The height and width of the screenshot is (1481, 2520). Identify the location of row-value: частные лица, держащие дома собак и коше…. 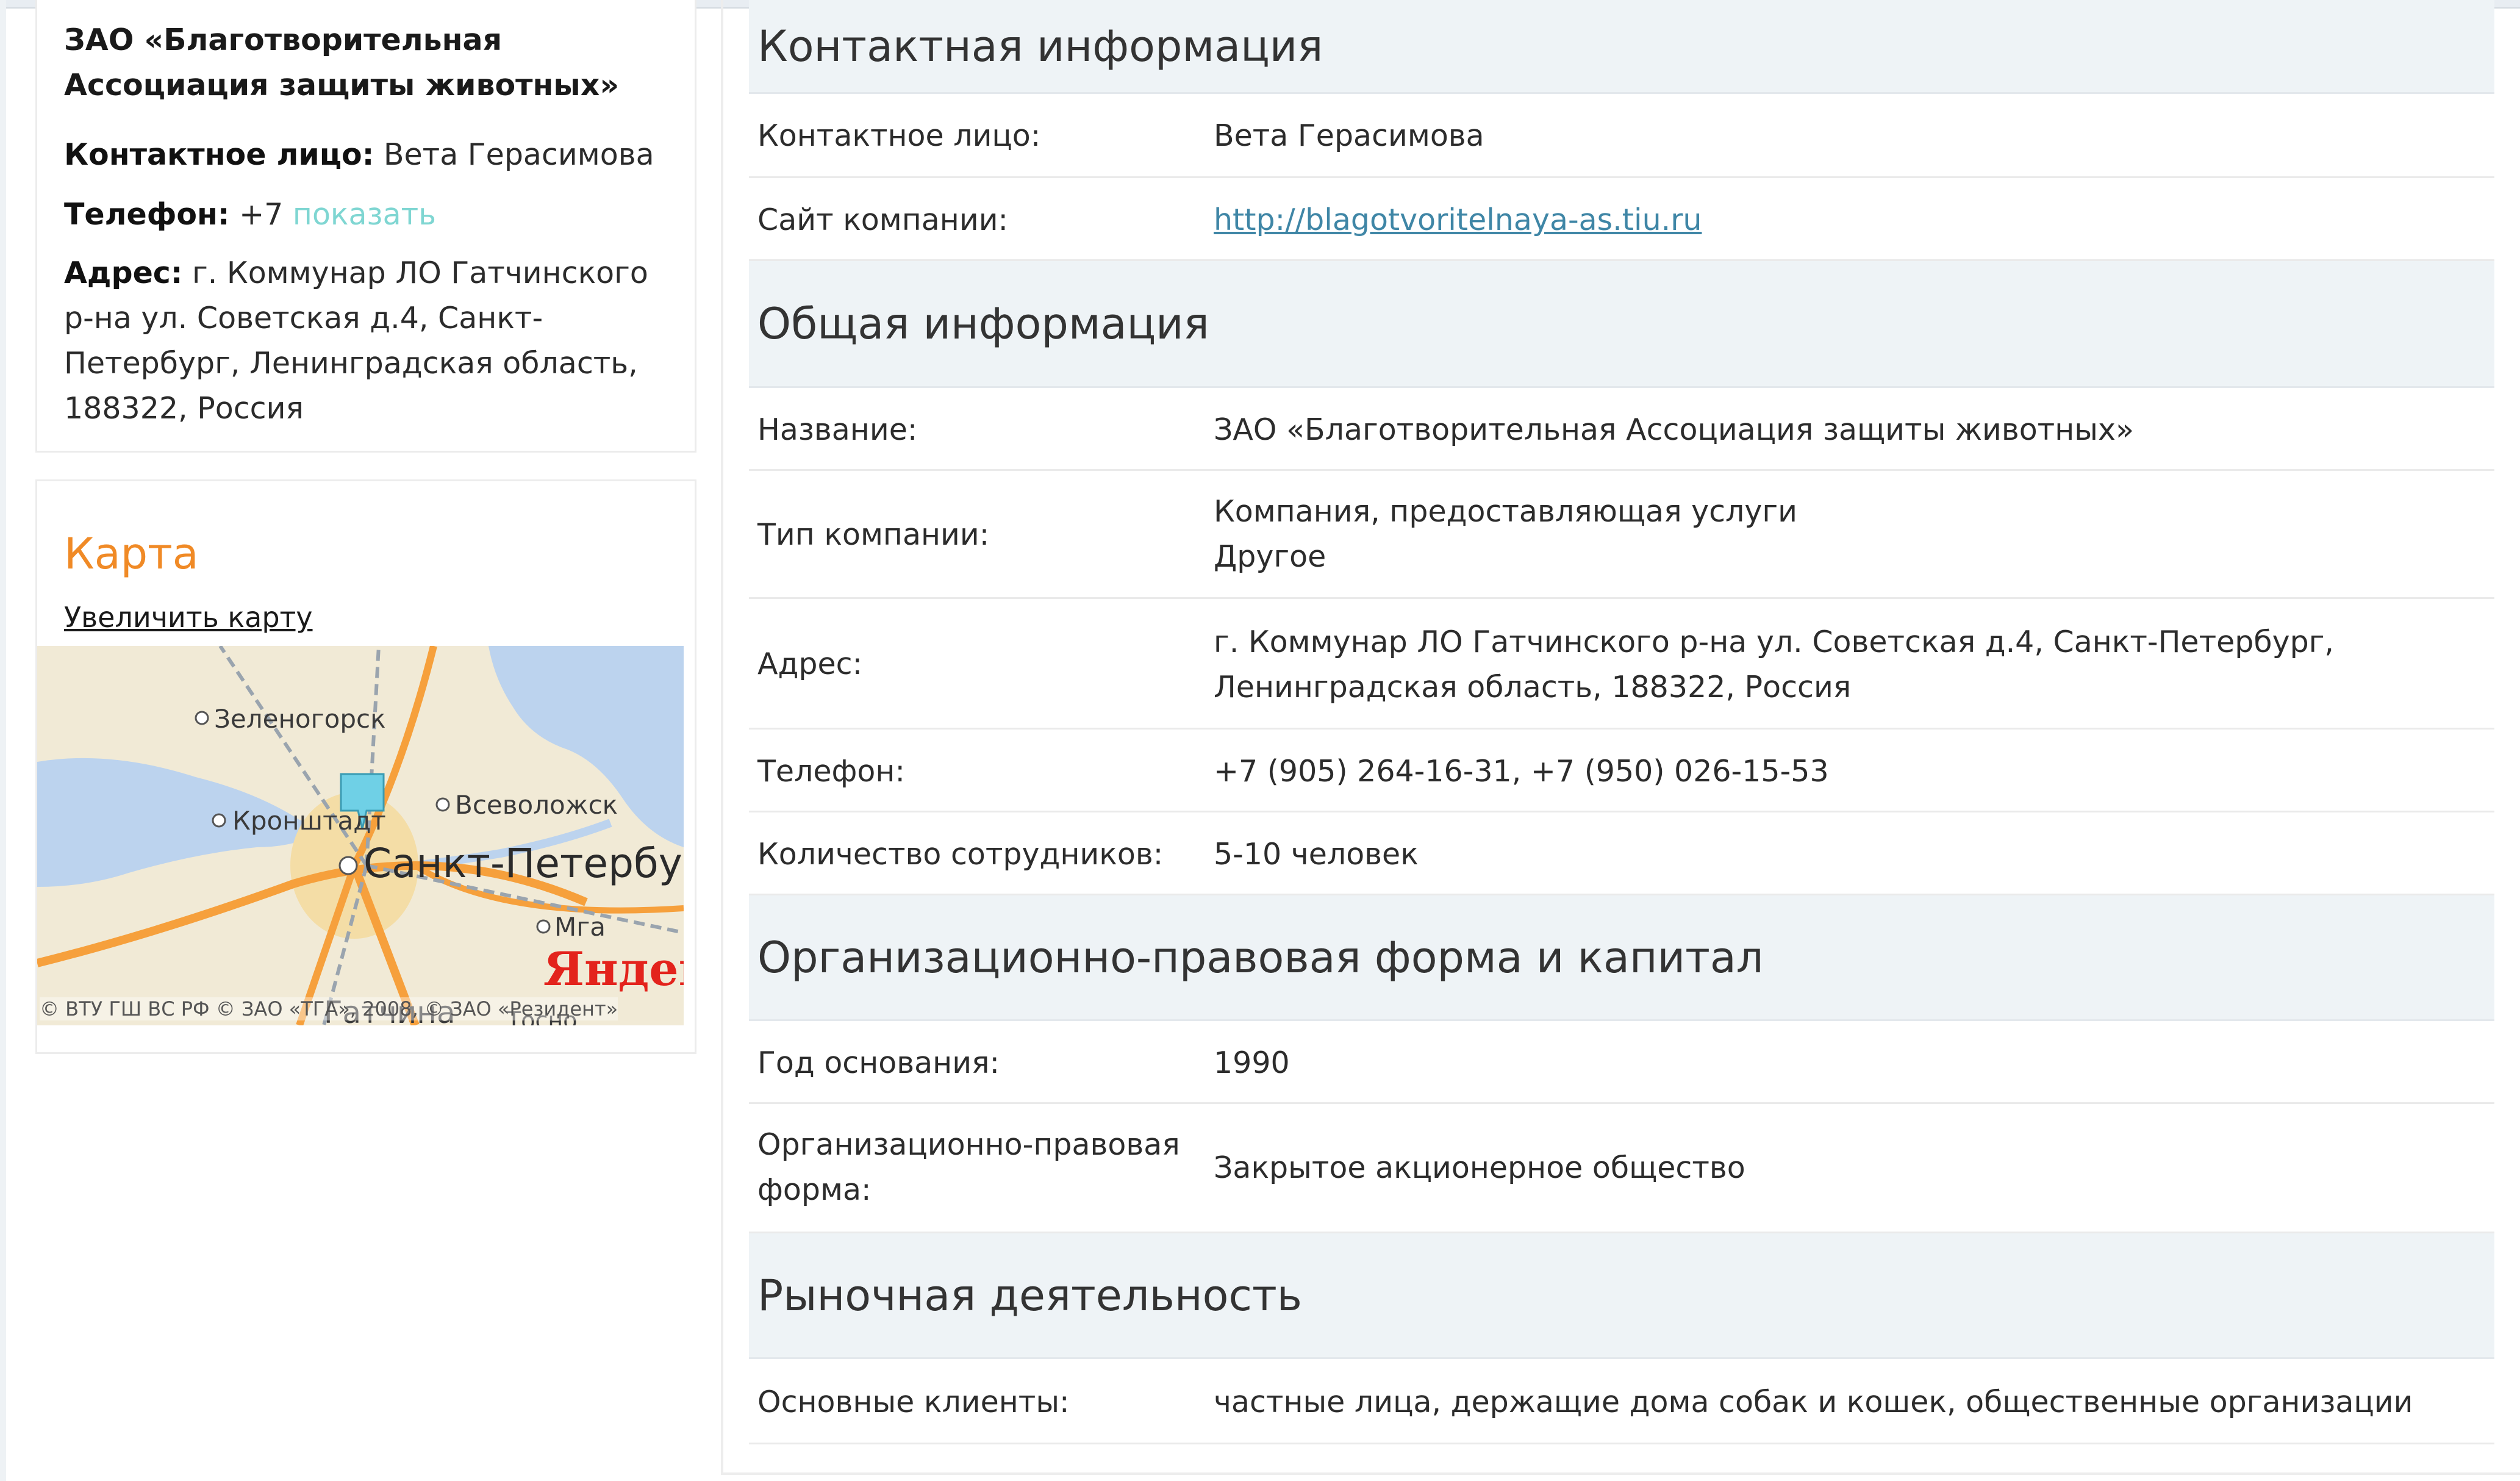
(1813, 1402).